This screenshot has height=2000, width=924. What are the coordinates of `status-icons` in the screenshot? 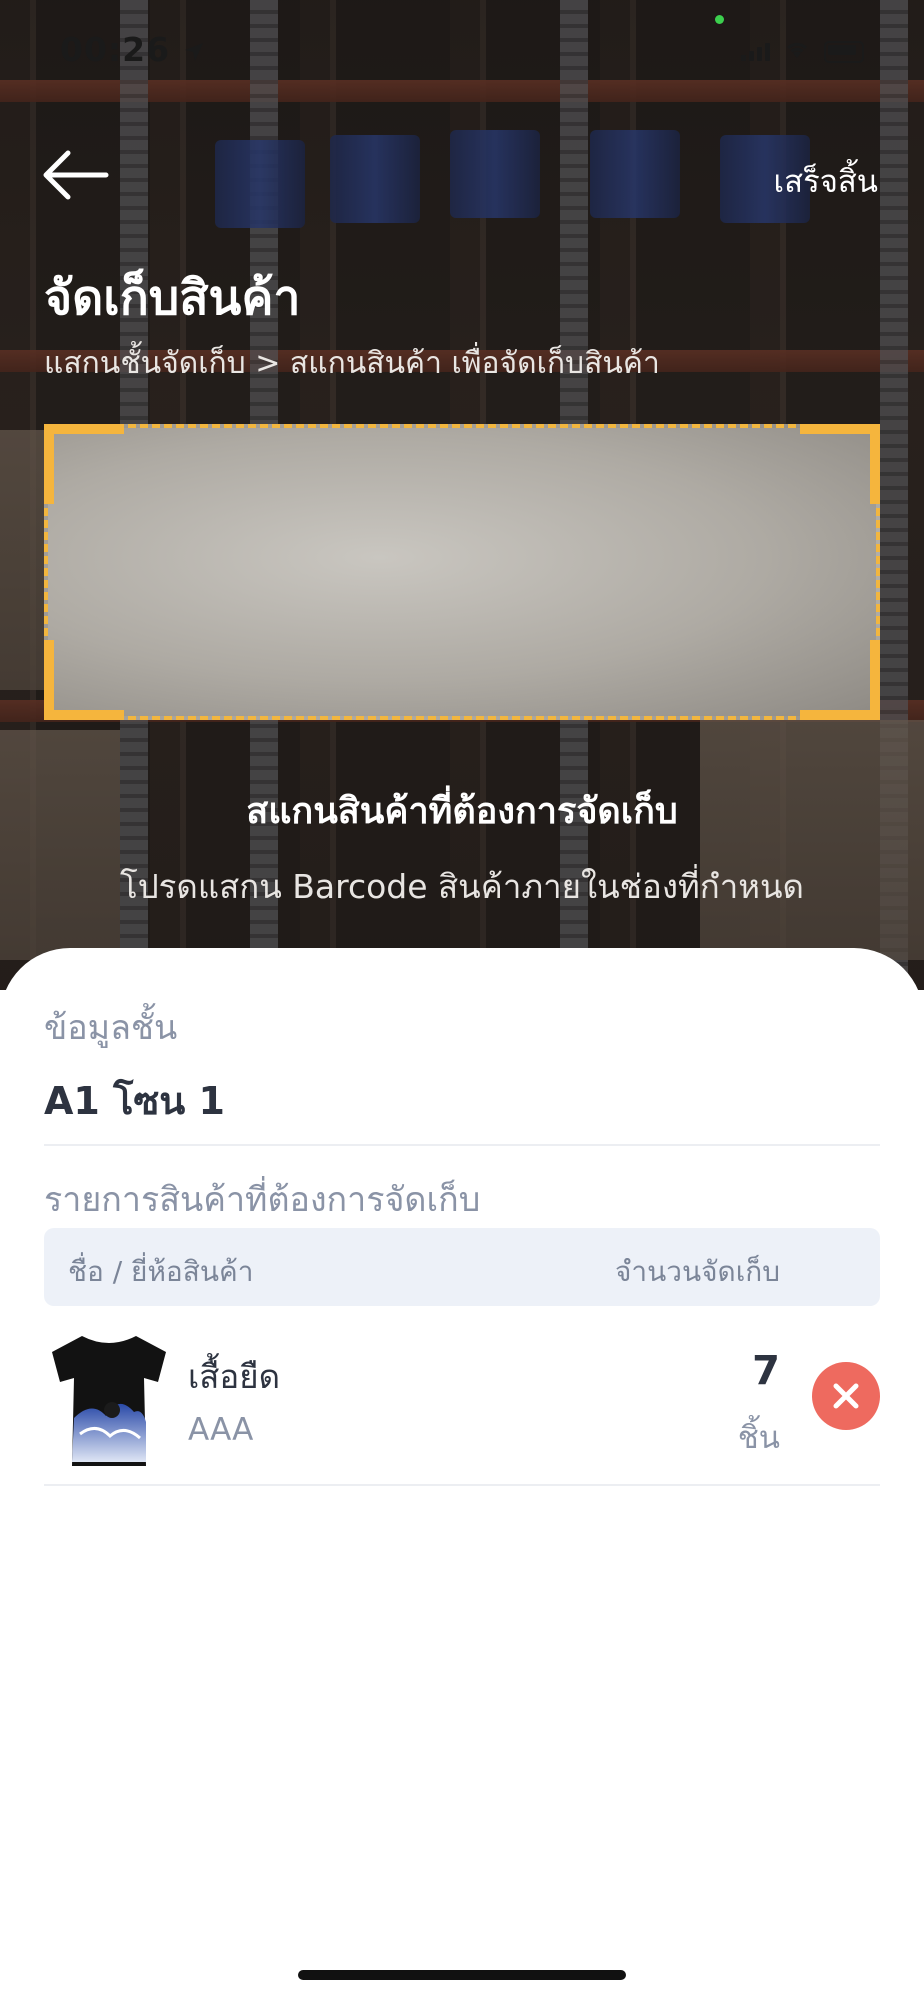 It's located at (802, 52).